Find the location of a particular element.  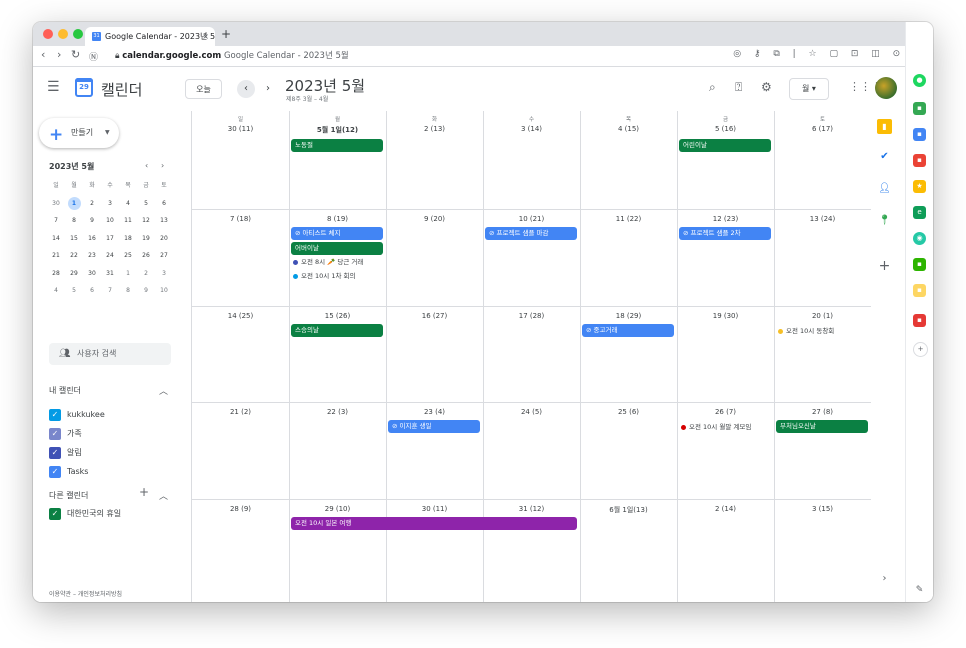

mini-prev-month-icon: ‹ is located at coordinates (146, 165).